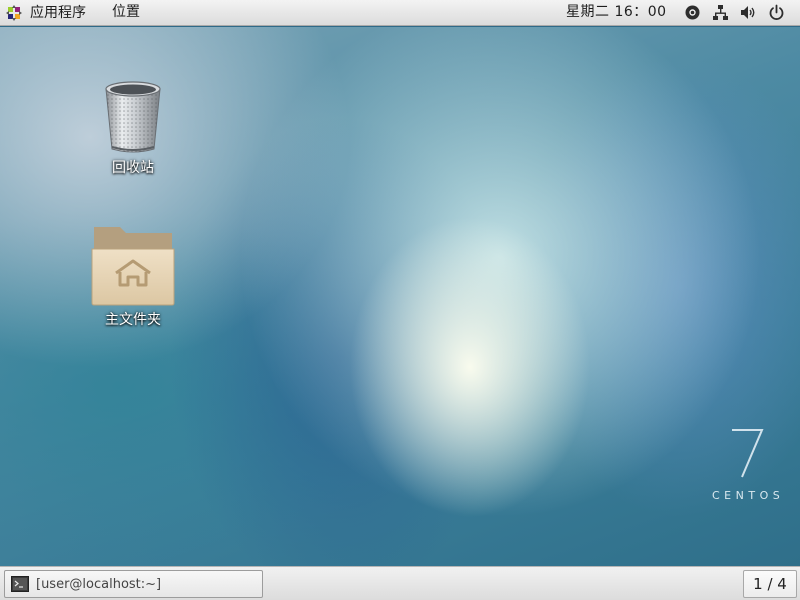 The image size is (800, 600). I want to click on desktop-icon-home-folder: 主文件夹, so click(133, 276).